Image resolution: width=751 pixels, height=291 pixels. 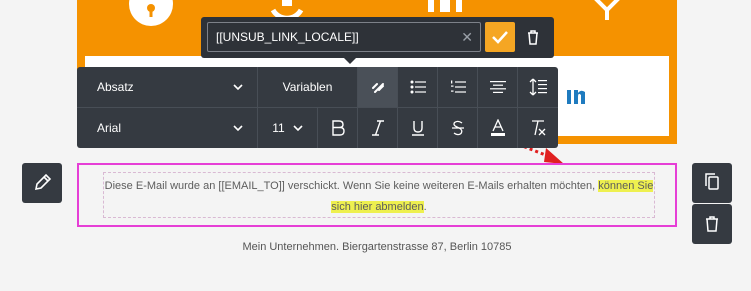 I want to click on align-center-icon, so click(x=497, y=87).